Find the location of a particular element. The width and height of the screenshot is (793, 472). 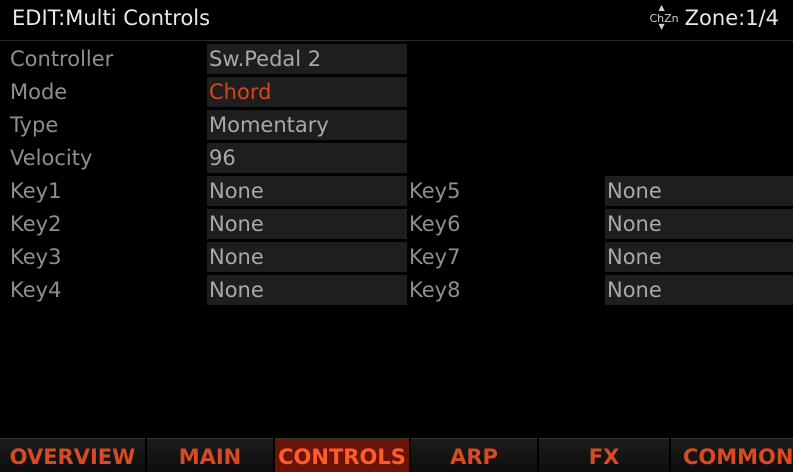

key1-label: Key1 is located at coordinates (36, 191).